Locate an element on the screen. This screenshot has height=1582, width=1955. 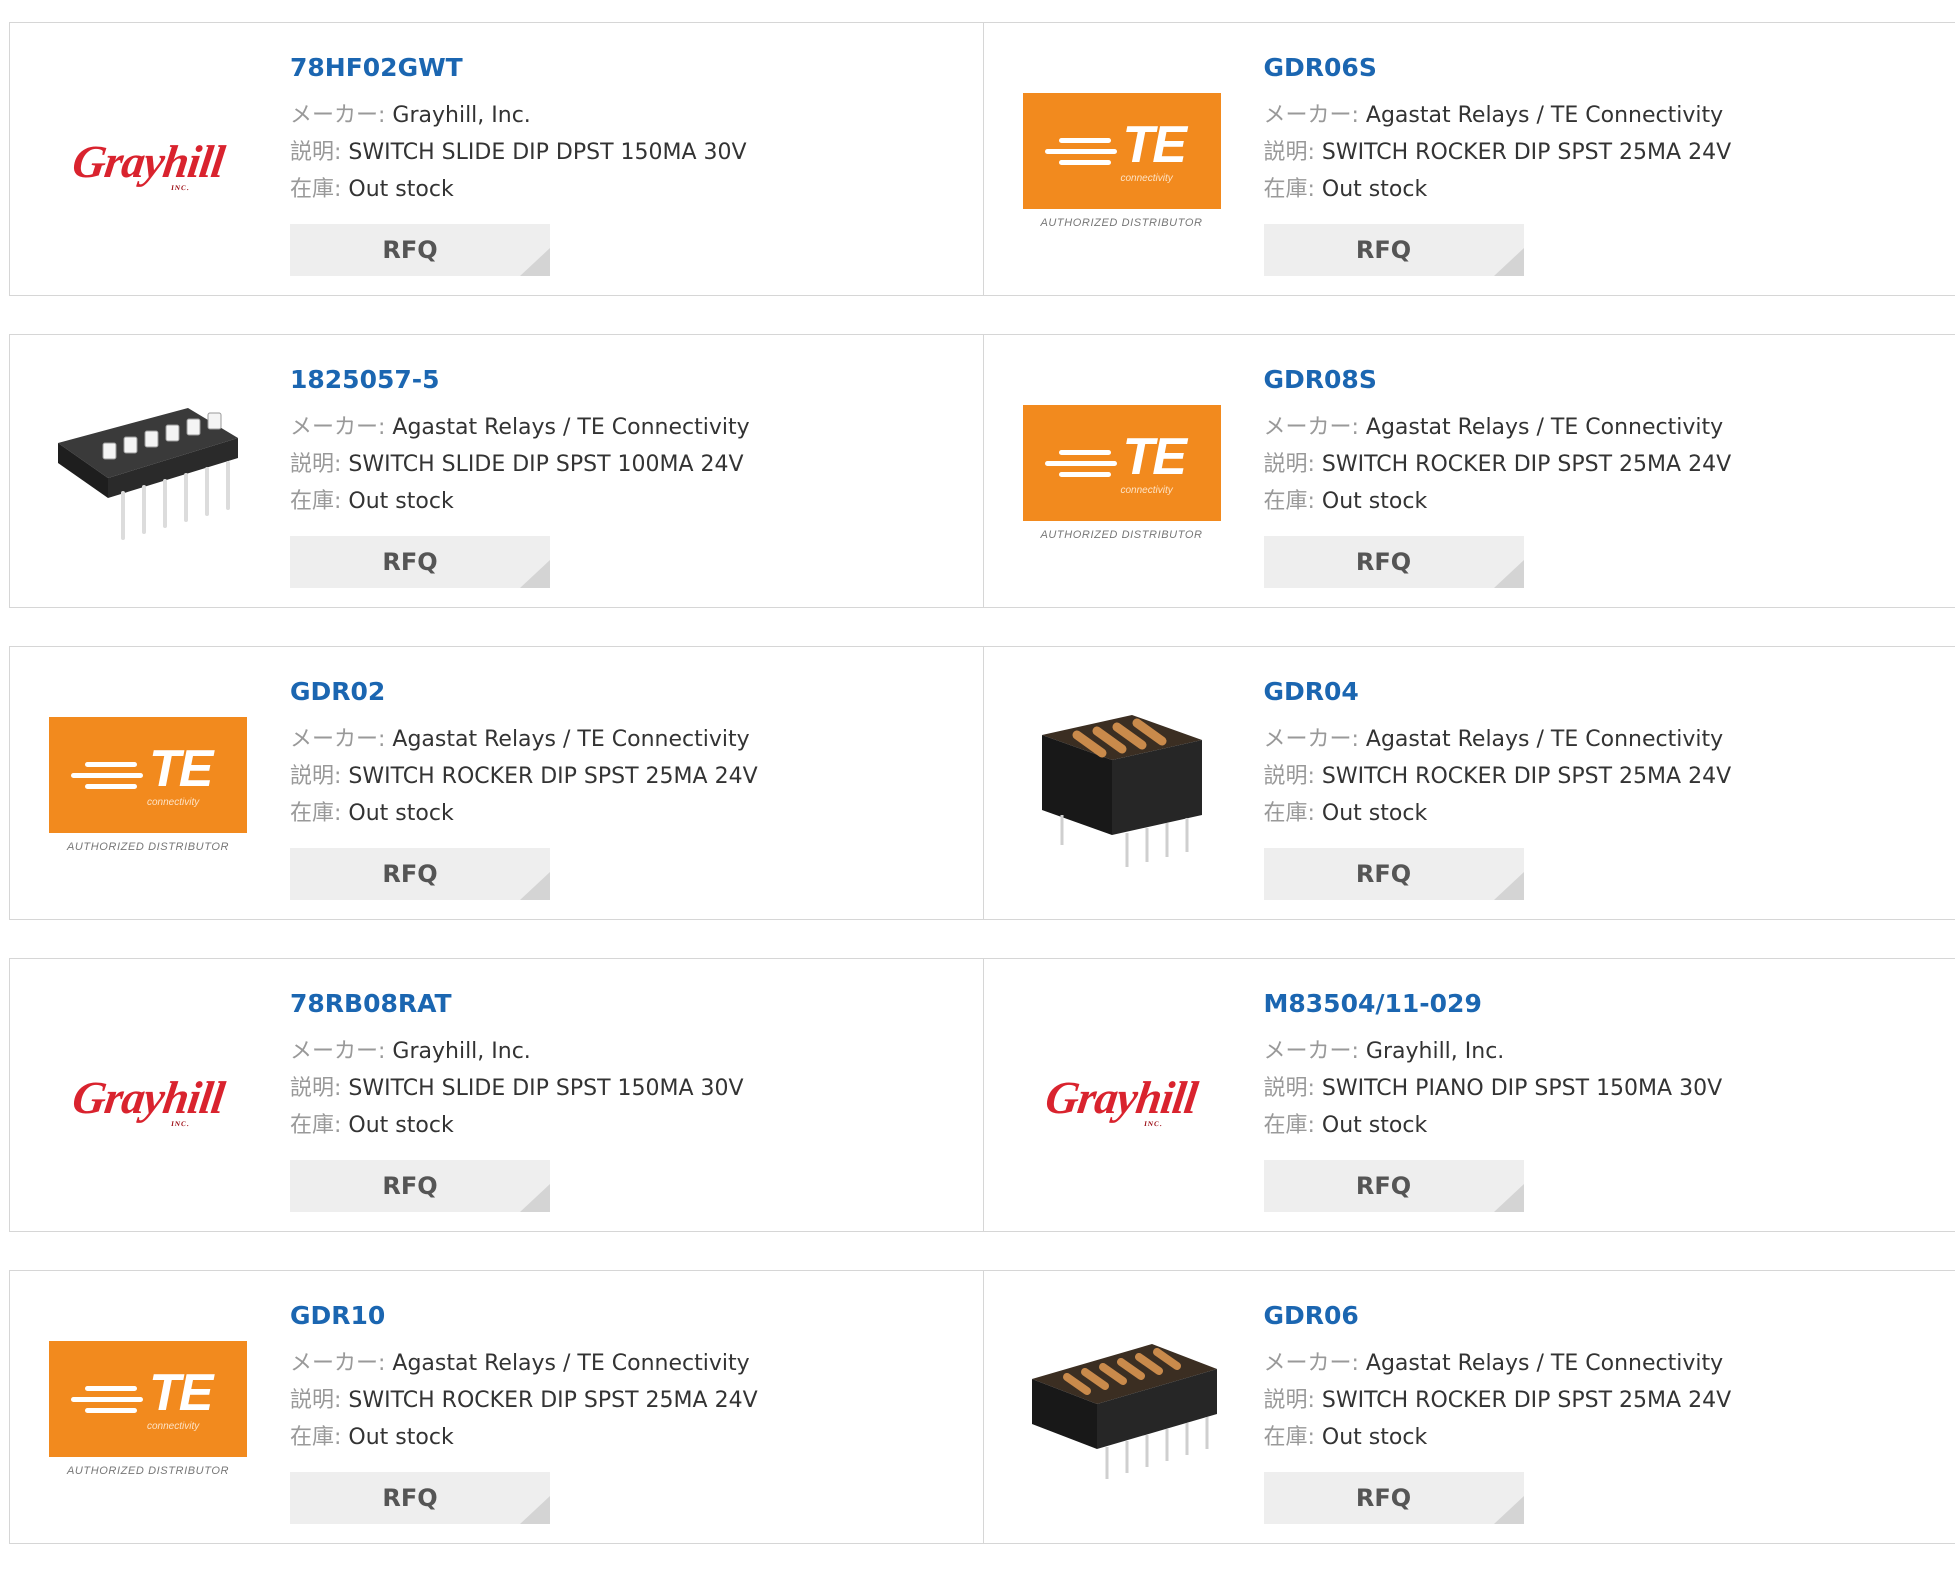
te-logo-badge: TE connectivity is located at coordinates (1122, 151).